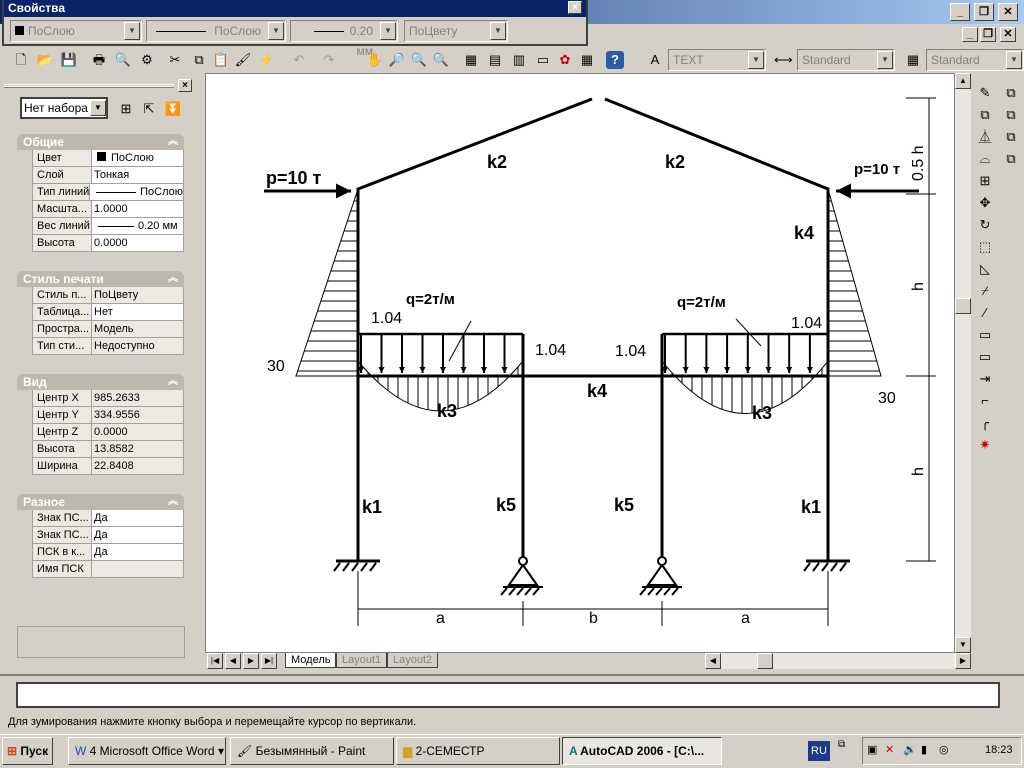 This screenshot has height=768, width=1024. What do you see at coordinates (587, 60) in the screenshot?
I see `calculator-icon: ▦` at bounding box center [587, 60].